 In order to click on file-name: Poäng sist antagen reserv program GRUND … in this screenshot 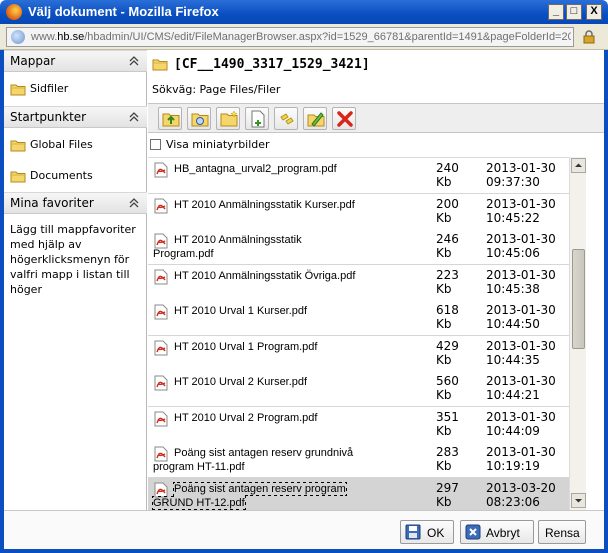, I will do `click(257, 496)`.